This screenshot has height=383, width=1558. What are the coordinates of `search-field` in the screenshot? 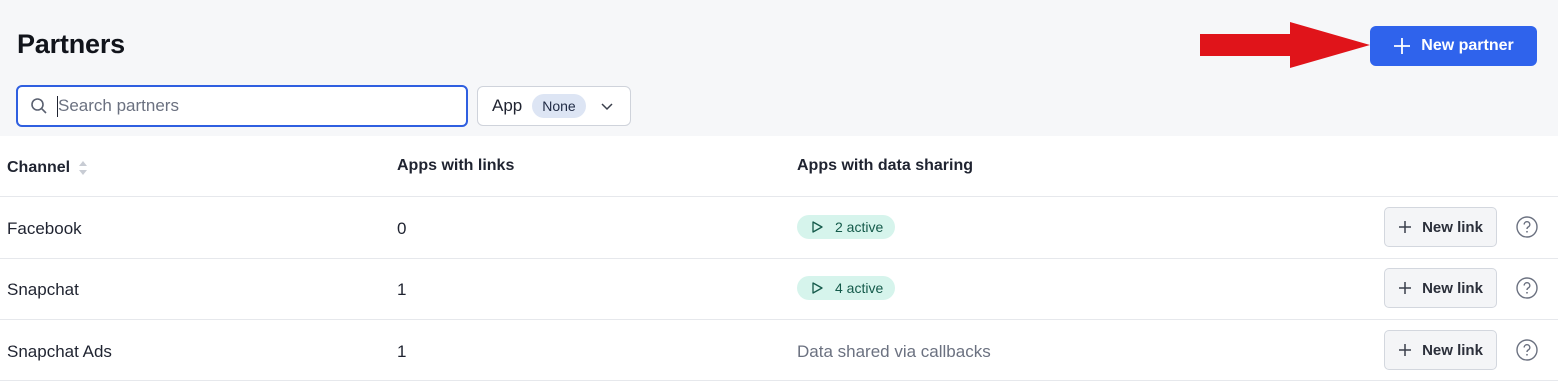 It's located at (242, 106).